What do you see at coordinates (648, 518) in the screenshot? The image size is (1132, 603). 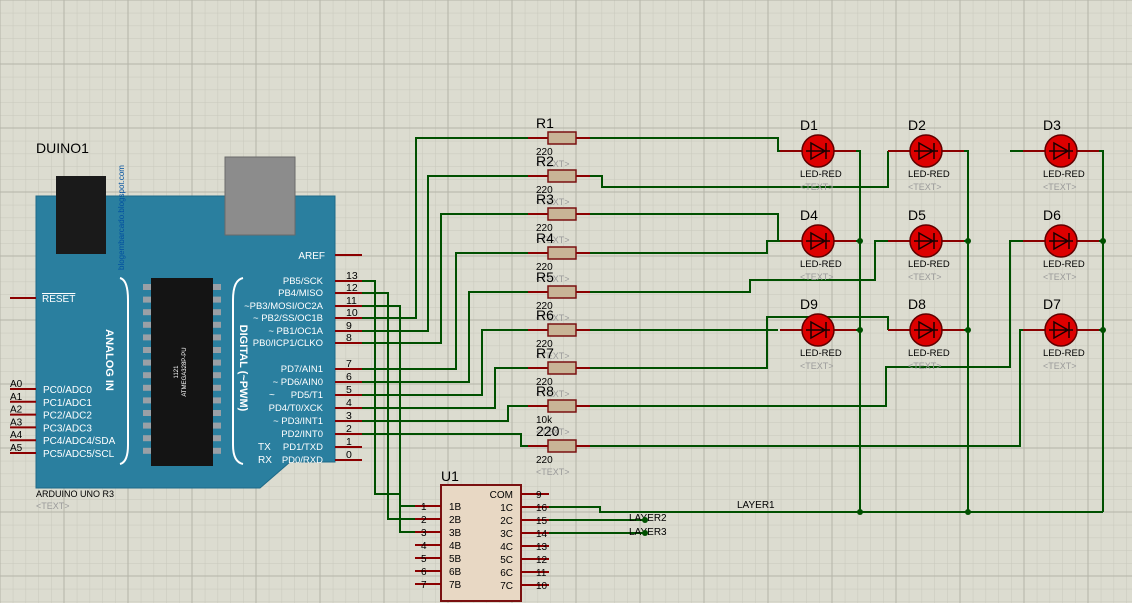 I see `net-label-layer2: LAYER2` at bounding box center [648, 518].